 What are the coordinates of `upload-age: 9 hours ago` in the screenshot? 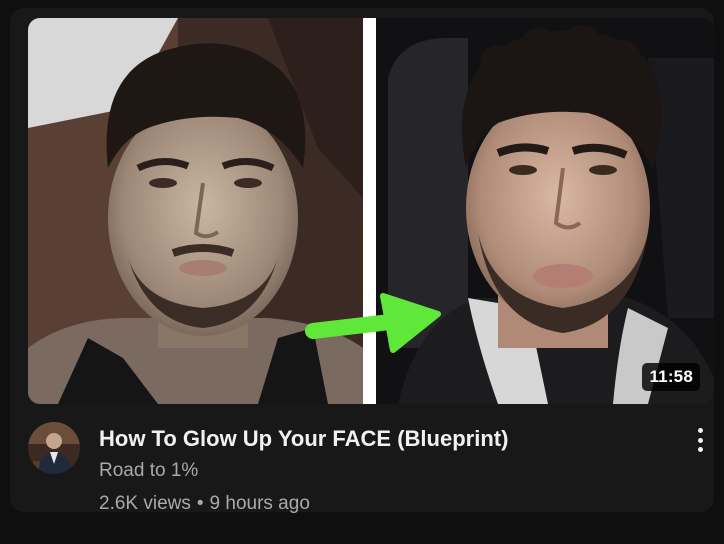 It's located at (259, 503).